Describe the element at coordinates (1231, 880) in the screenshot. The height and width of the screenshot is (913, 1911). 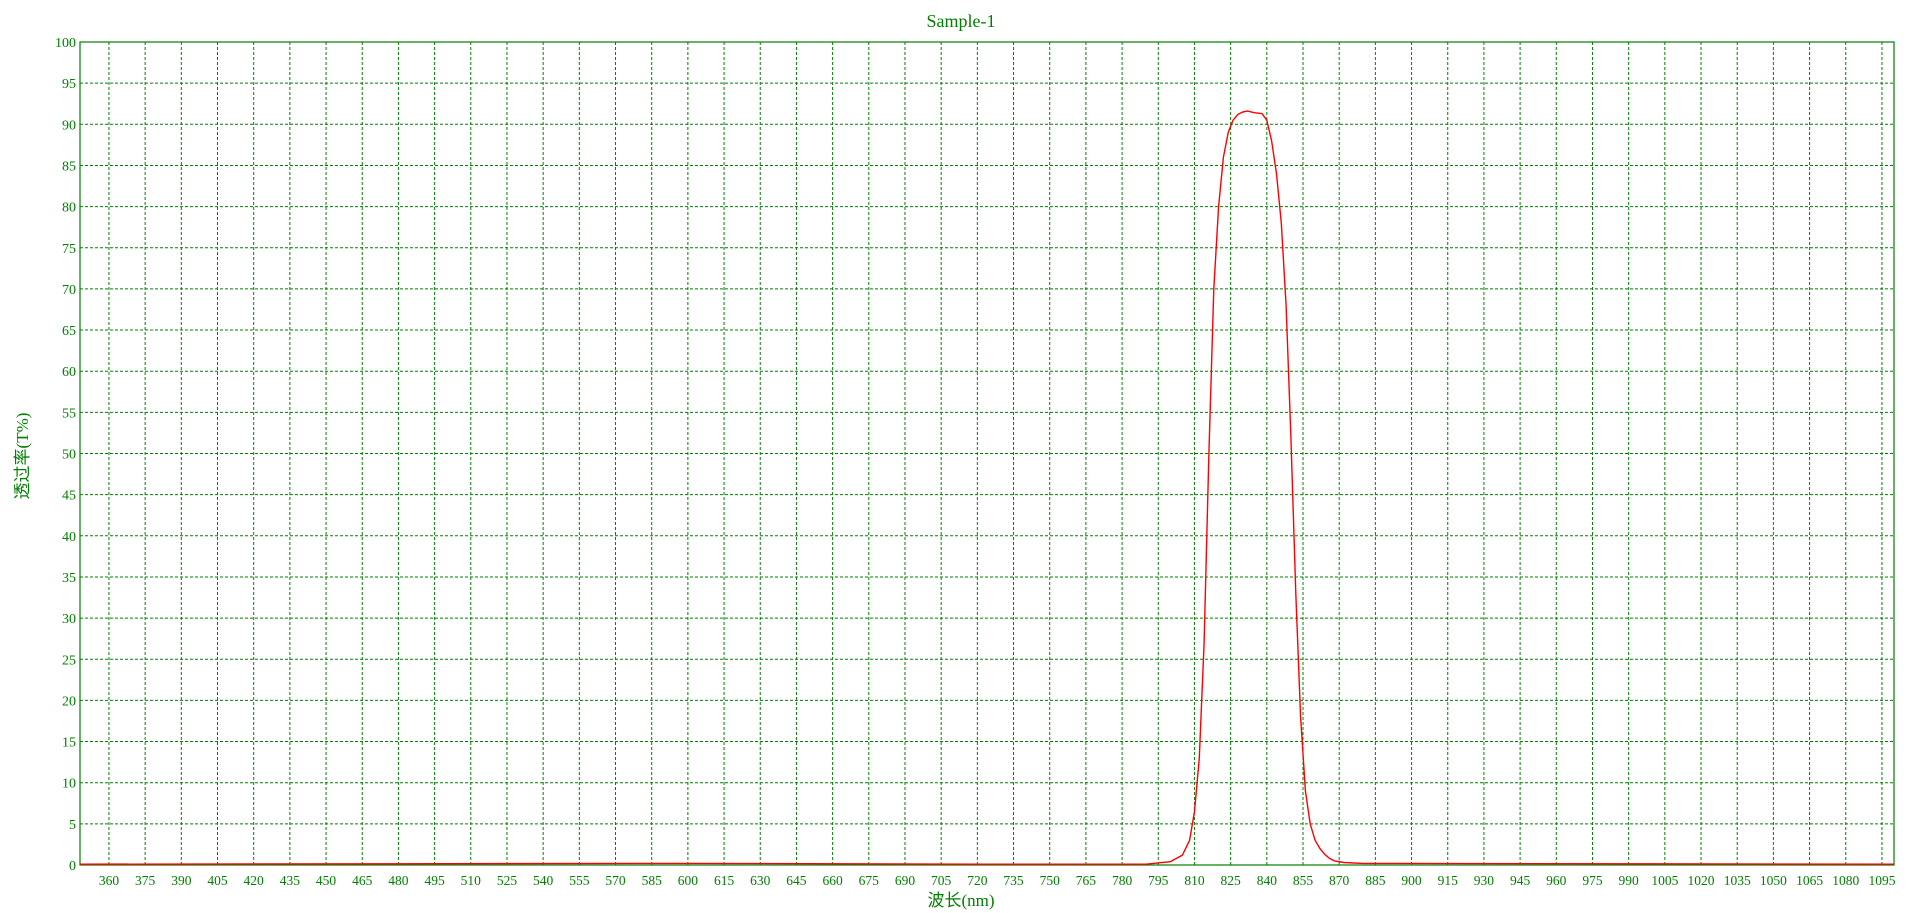
I see `x-tick-label-825: 825` at that location.